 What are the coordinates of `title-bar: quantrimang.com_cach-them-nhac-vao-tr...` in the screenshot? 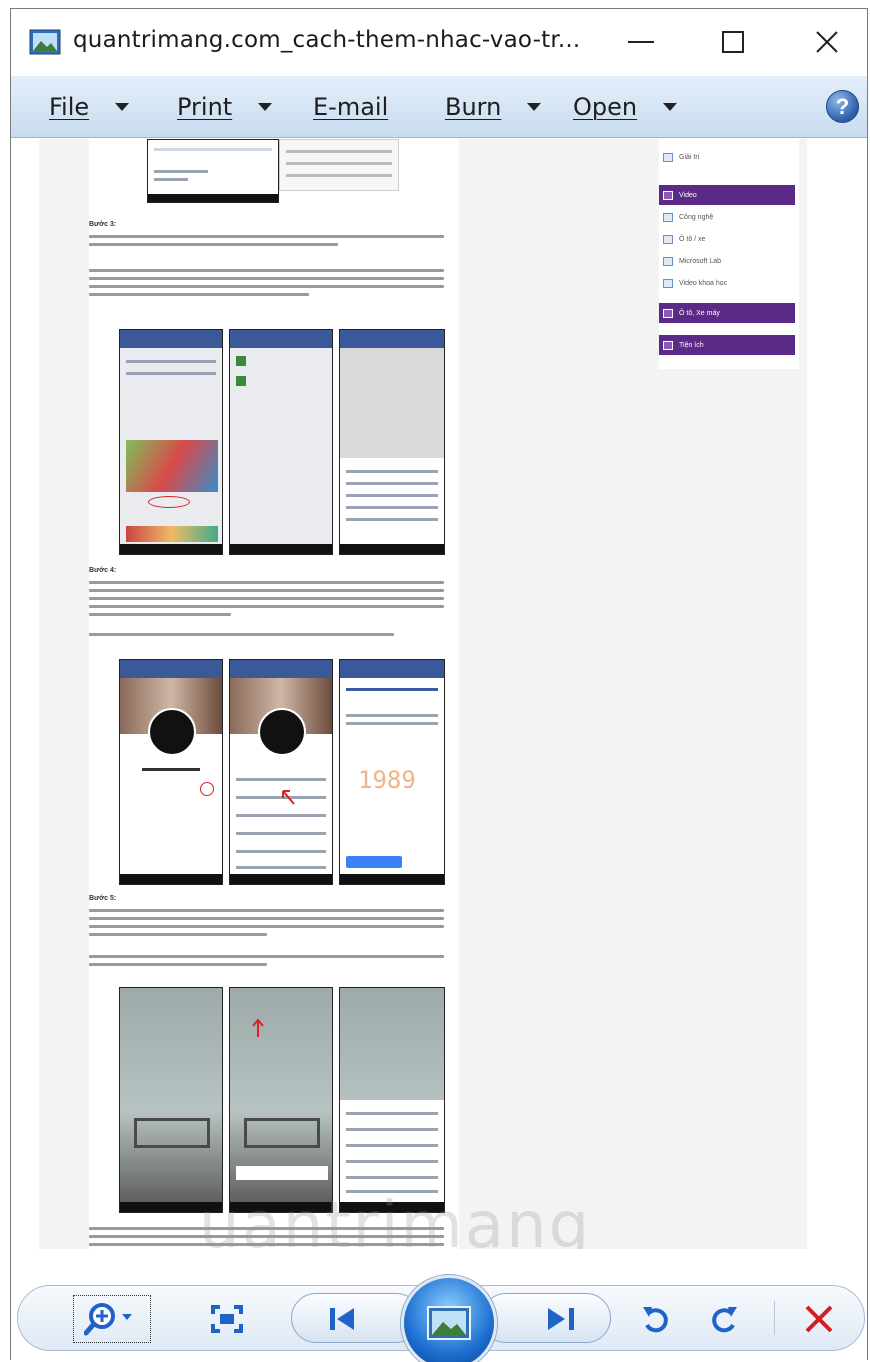 It's located at (439, 42).